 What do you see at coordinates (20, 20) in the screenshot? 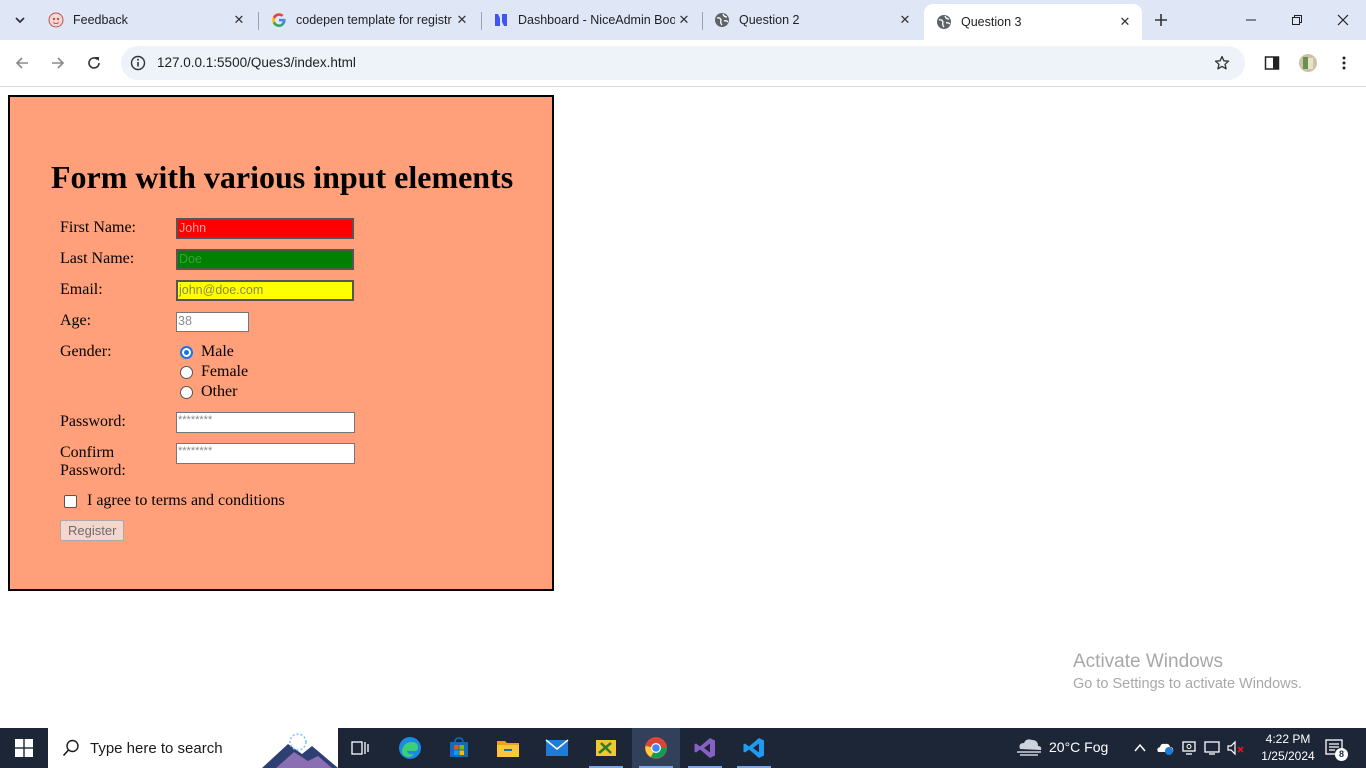
I see `tab-search-button` at bounding box center [20, 20].